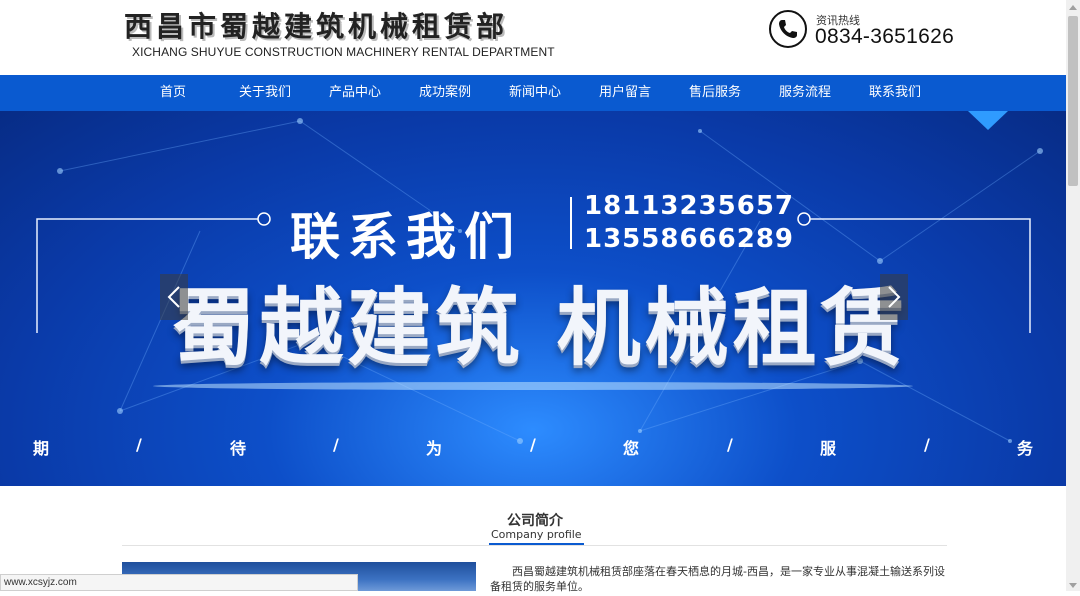  Describe the element at coordinates (689, 206) in the screenshot. I see `banner-phone-1: 18113235657` at that location.